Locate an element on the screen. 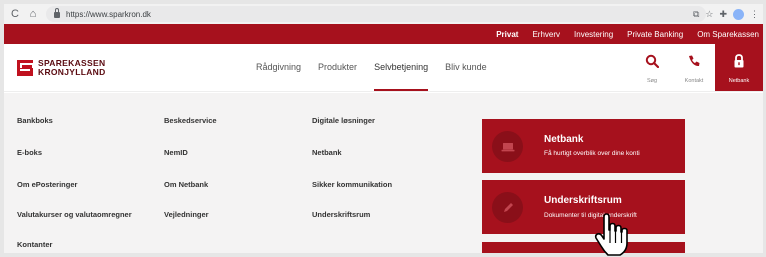 This screenshot has width=766, height=257. menu-link-netbank: Netbank is located at coordinates (327, 152).